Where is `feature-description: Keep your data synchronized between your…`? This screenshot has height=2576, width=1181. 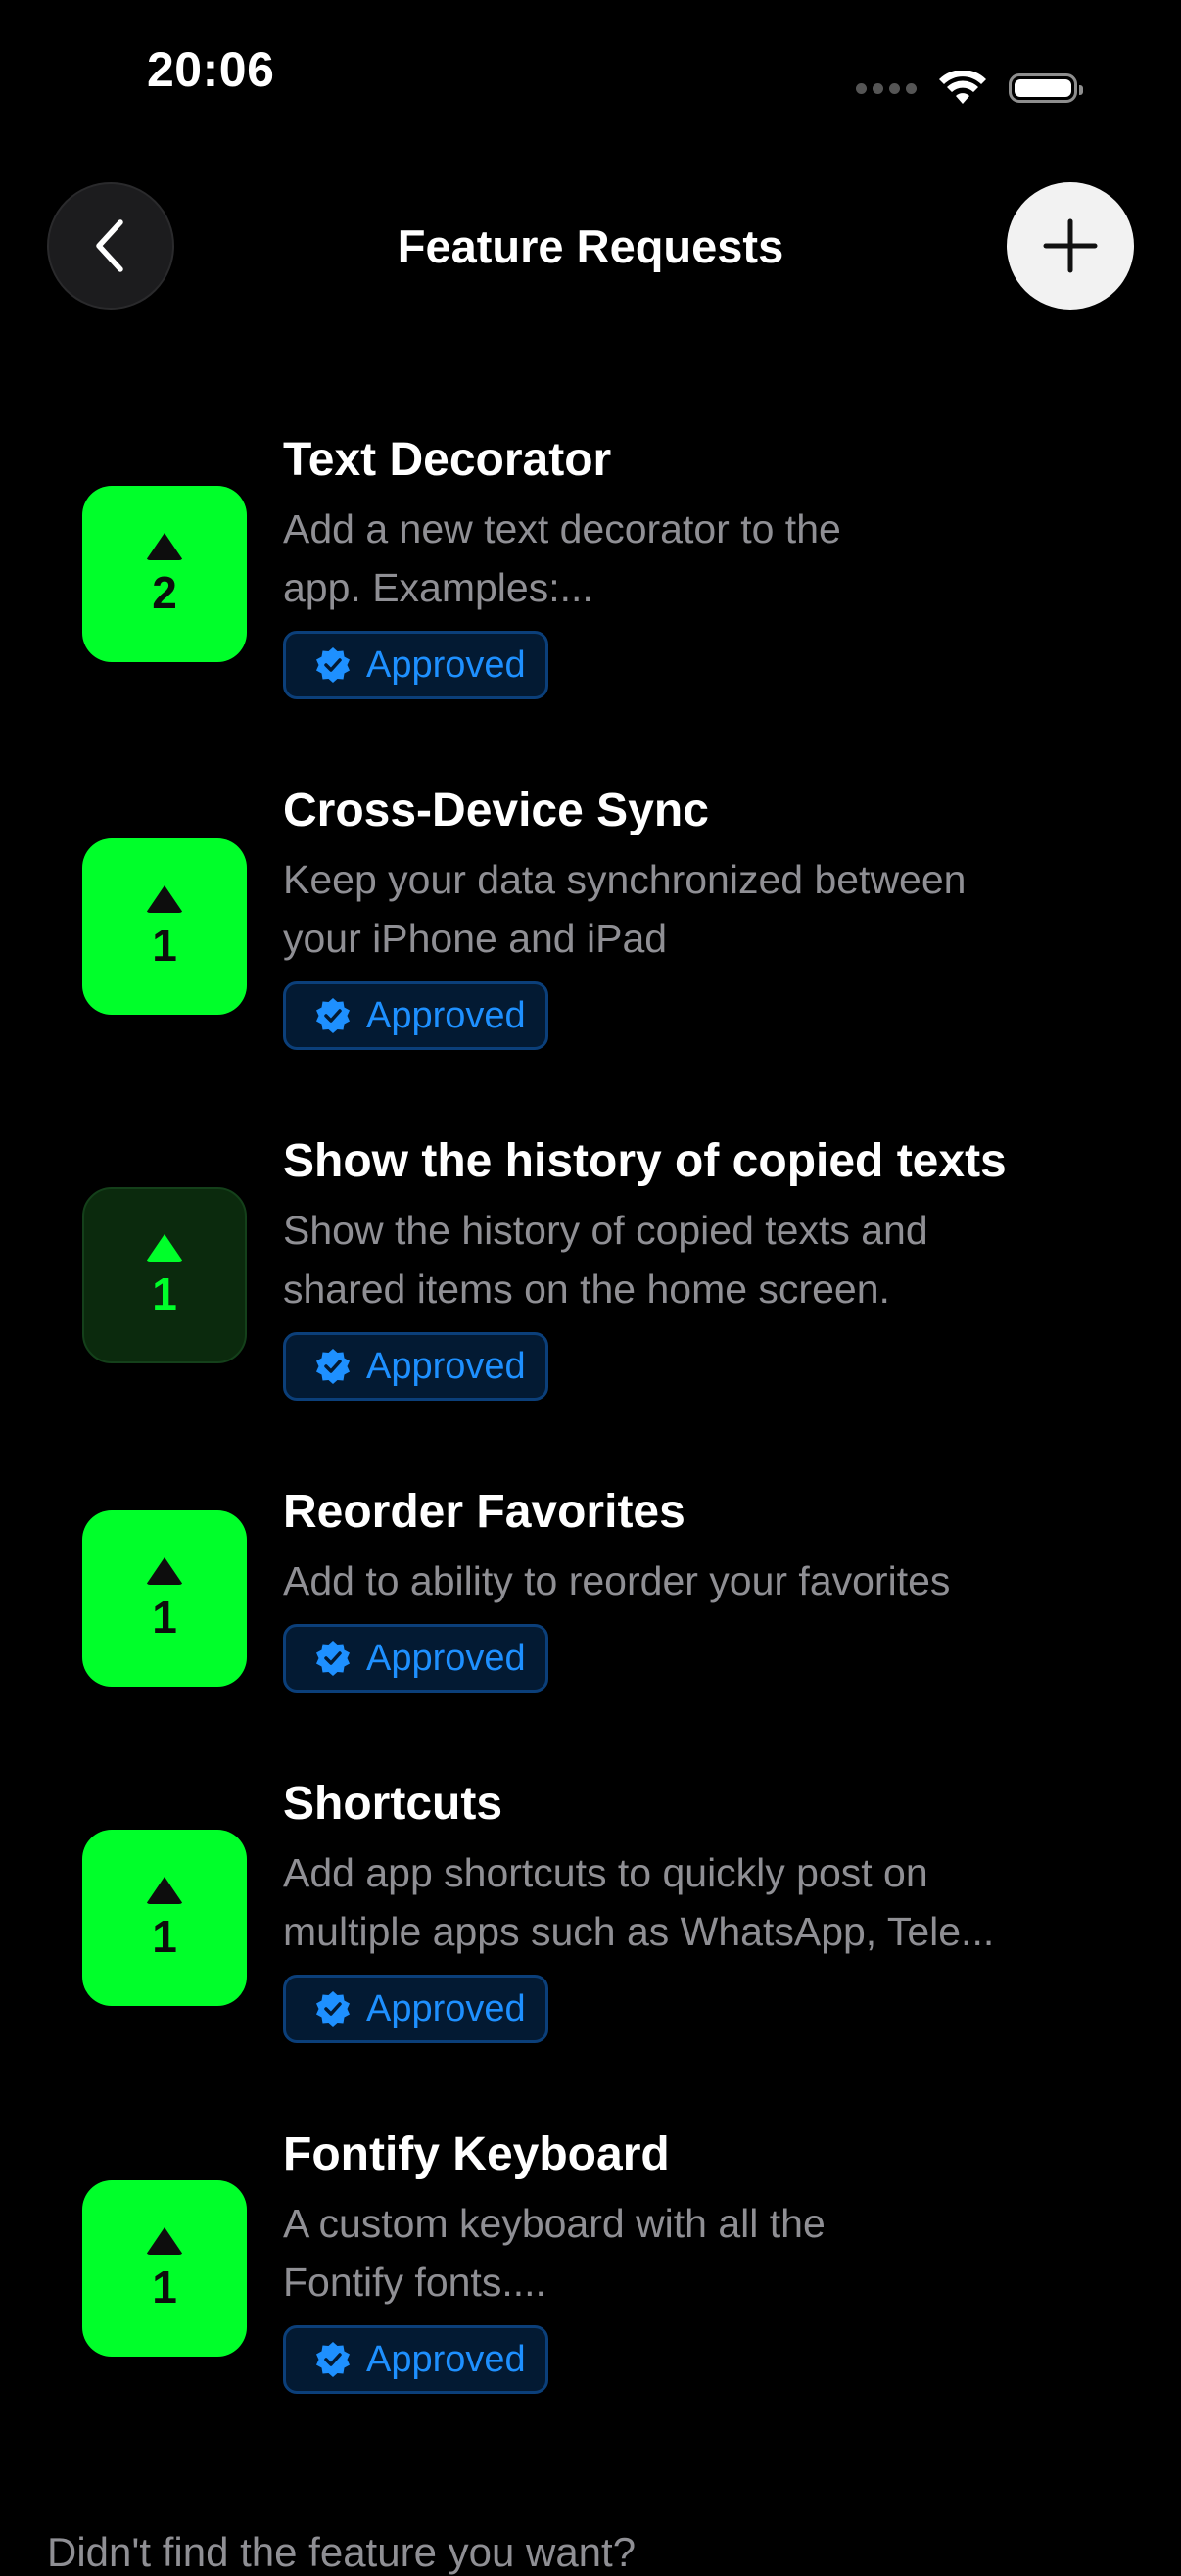
feature-description: Keep your data synchronized between your… is located at coordinates (625, 909).